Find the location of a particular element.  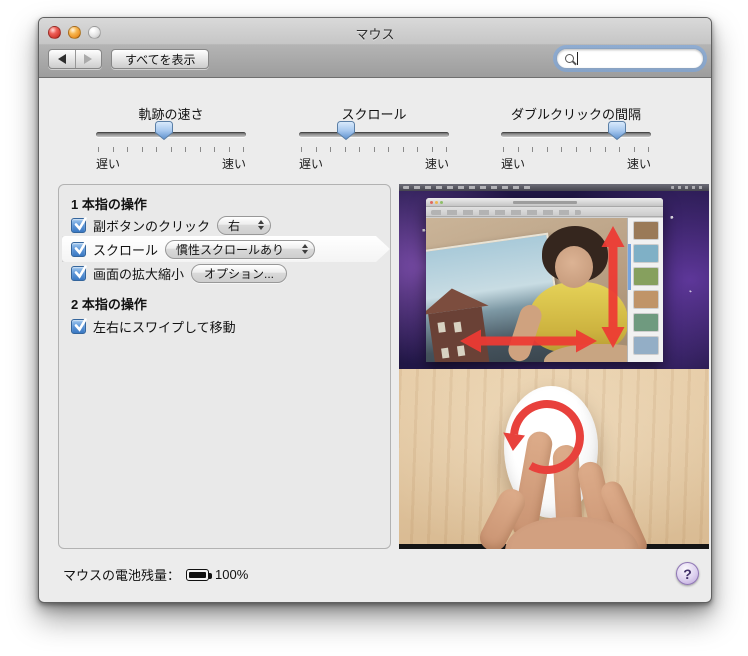

scrolling-speed-min-label: 遅い is located at coordinates (311, 164).